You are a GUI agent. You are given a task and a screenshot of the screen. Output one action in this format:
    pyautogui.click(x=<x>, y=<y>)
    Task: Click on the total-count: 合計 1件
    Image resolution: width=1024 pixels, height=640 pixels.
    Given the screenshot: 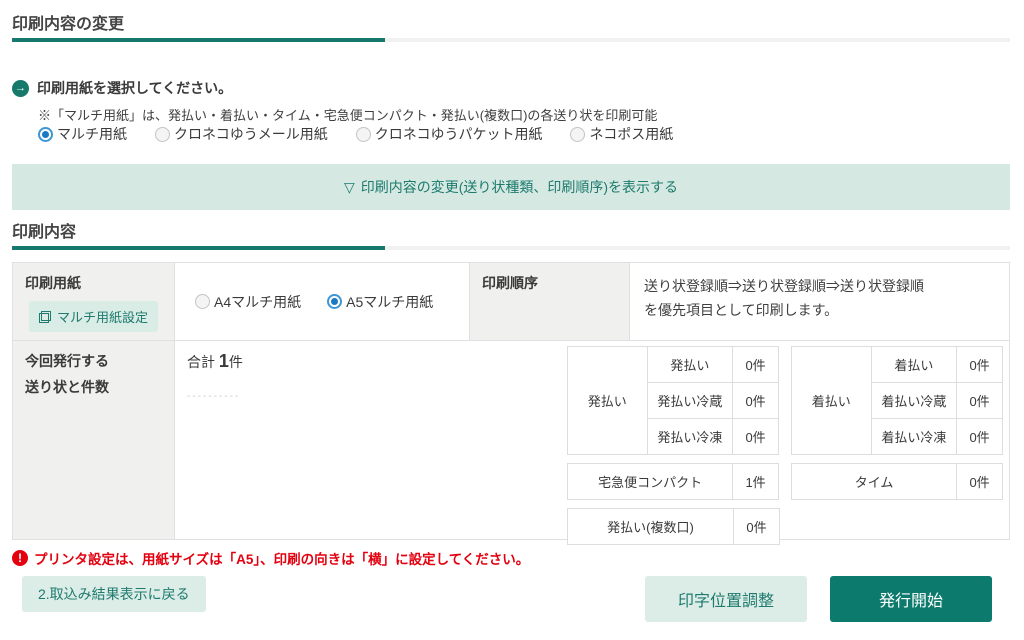 What is the action you would take?
    pyautogui.click(x=215, y=361)
    